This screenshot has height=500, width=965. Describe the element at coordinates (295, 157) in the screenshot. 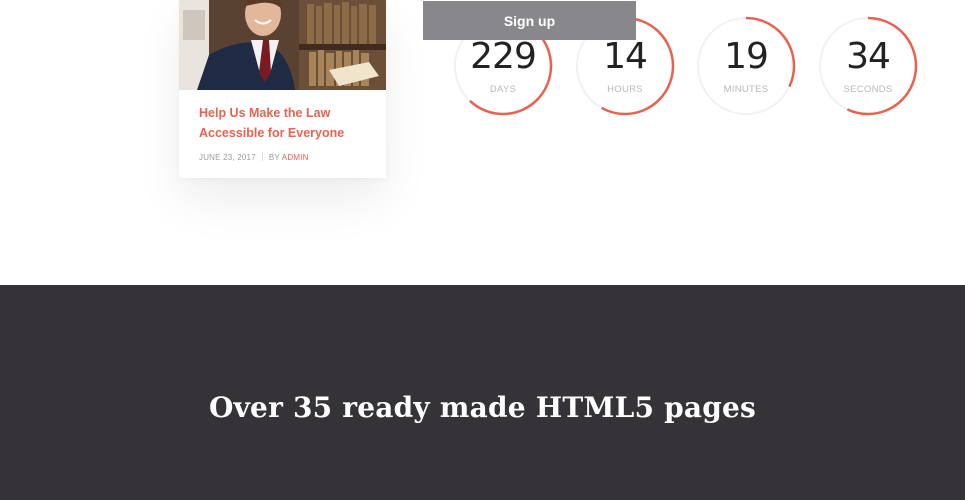

I see `post-author-link: ADMIN` at that location.